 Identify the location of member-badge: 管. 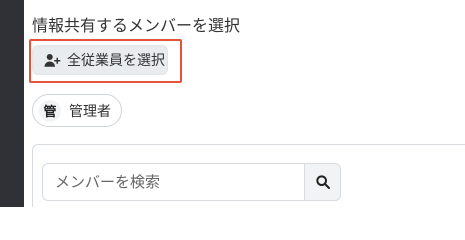
(50, 110).